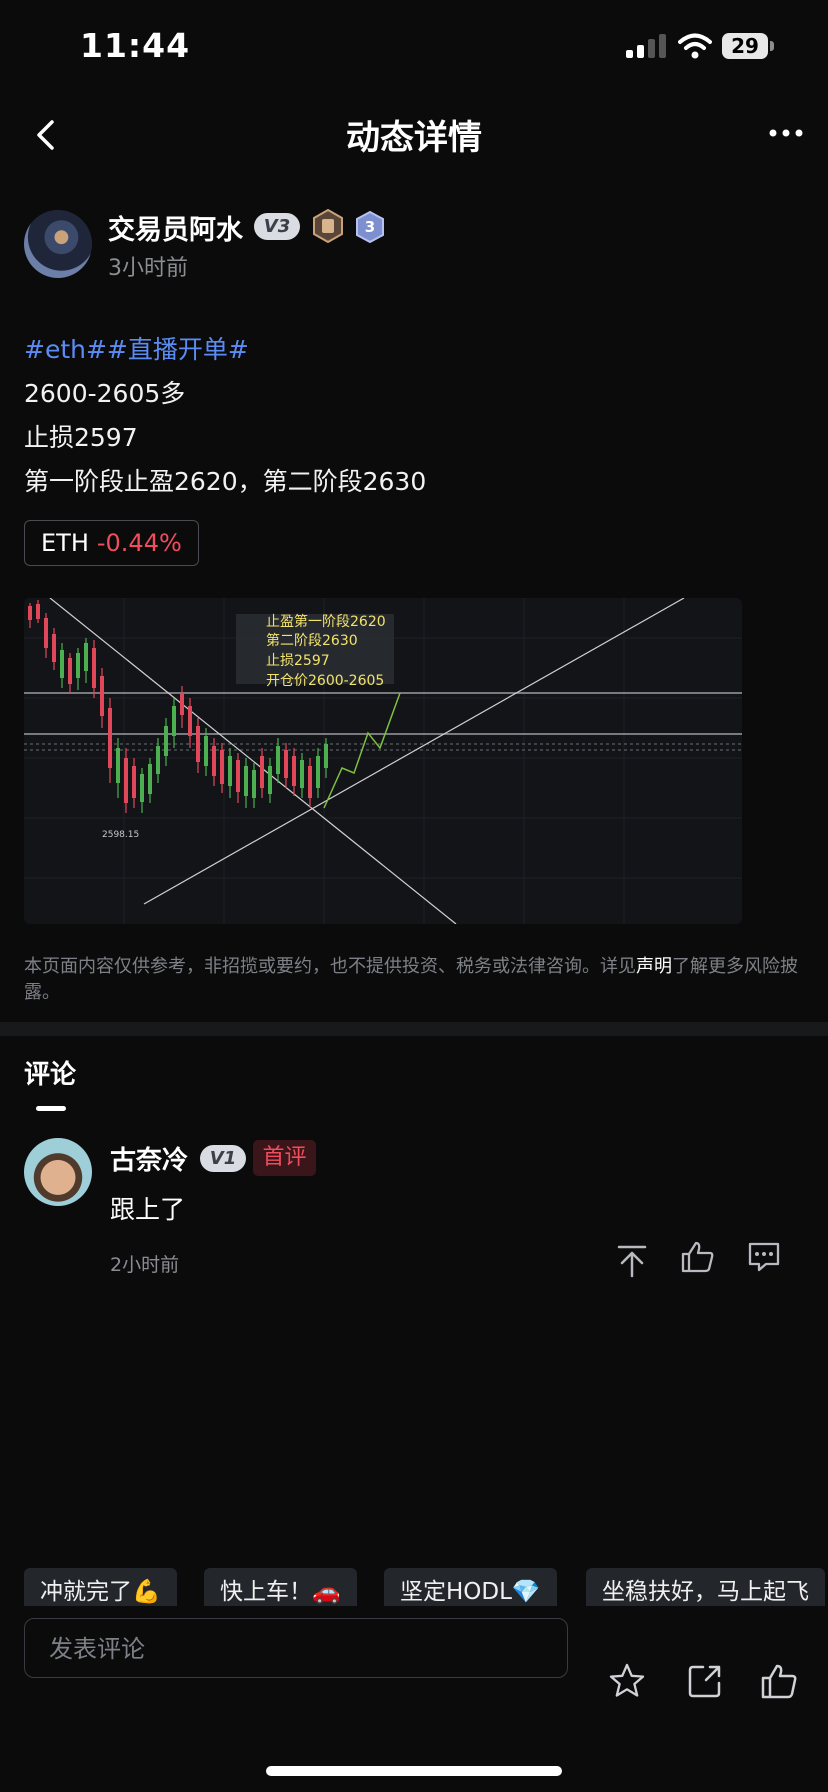 This screenshot has width=828, height=1792. Describe the element at coordinates (698, 1257) in the screenshot. I see `comment-like-icon` at that location.